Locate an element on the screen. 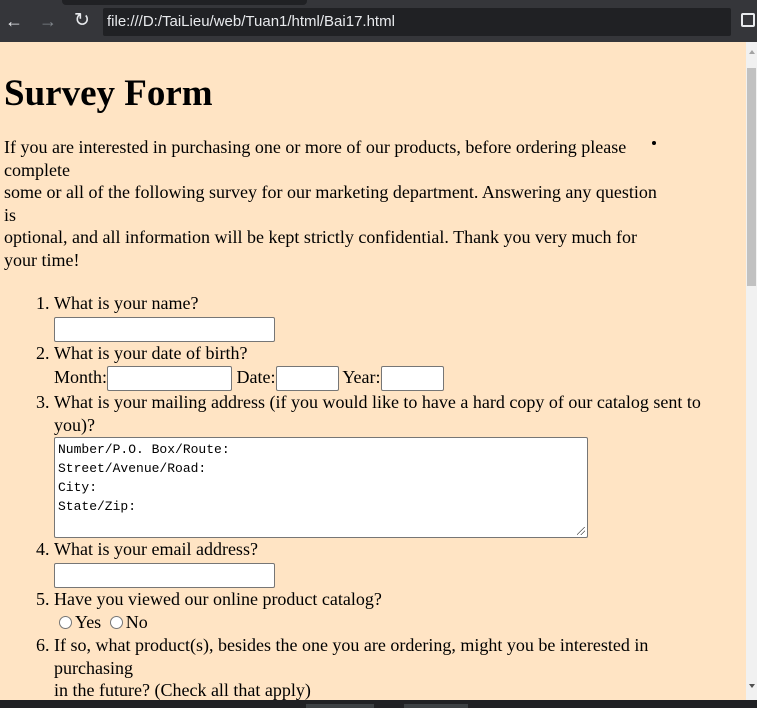 This screenshot has height=708, width=757. resize-grip-icon is located at coordinates (581, 531).